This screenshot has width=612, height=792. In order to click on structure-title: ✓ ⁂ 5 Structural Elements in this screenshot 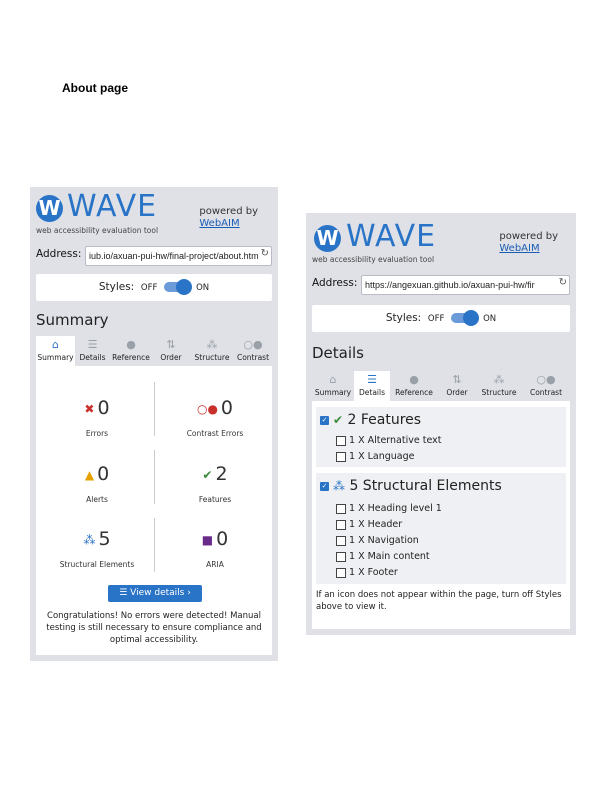, I will do `click(411, 486)`.